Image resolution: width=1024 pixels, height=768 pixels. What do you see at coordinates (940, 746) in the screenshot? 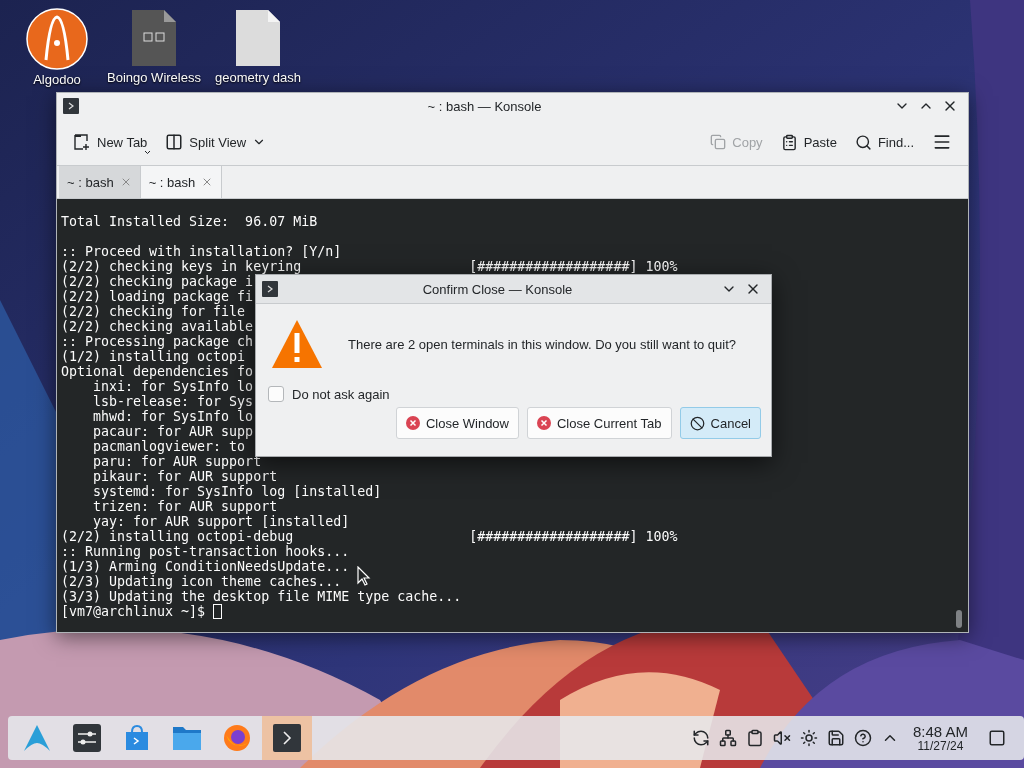
I see `clock-date: 11/27/24` at bounding box center [940, 746].